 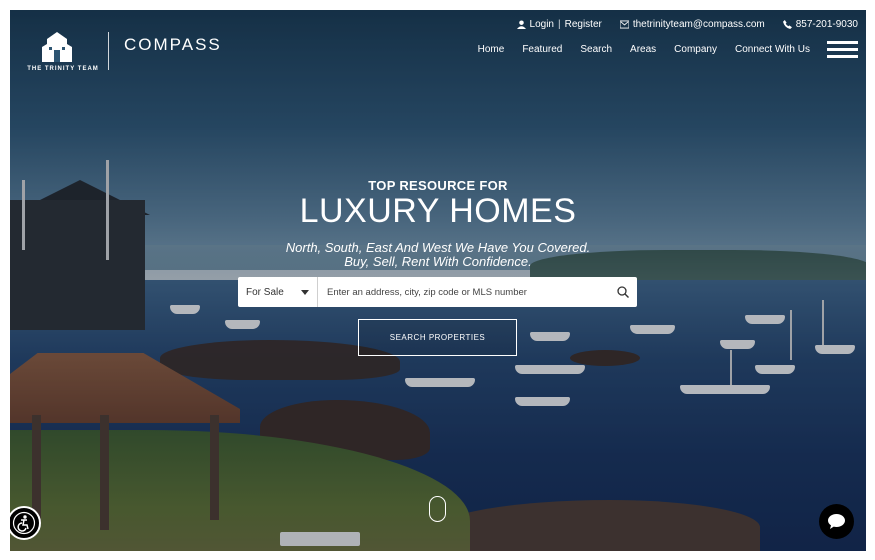 I want to click on nav-item-areas: Areas, so click(x=643, y=49).